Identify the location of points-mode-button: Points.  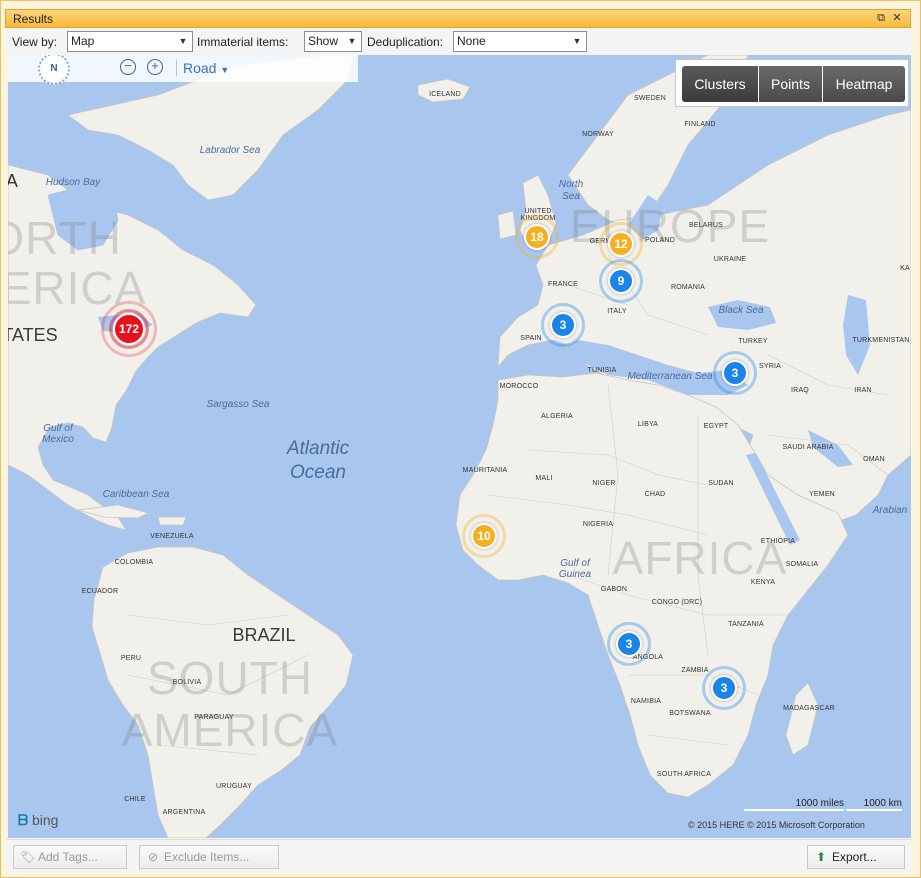
(790, 84).